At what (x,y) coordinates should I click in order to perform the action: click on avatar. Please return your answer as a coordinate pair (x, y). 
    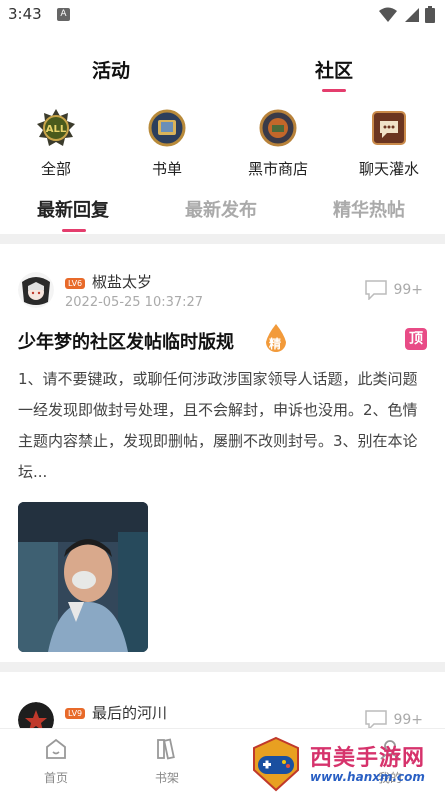
    Looking at the image, I should click on (36, 290).